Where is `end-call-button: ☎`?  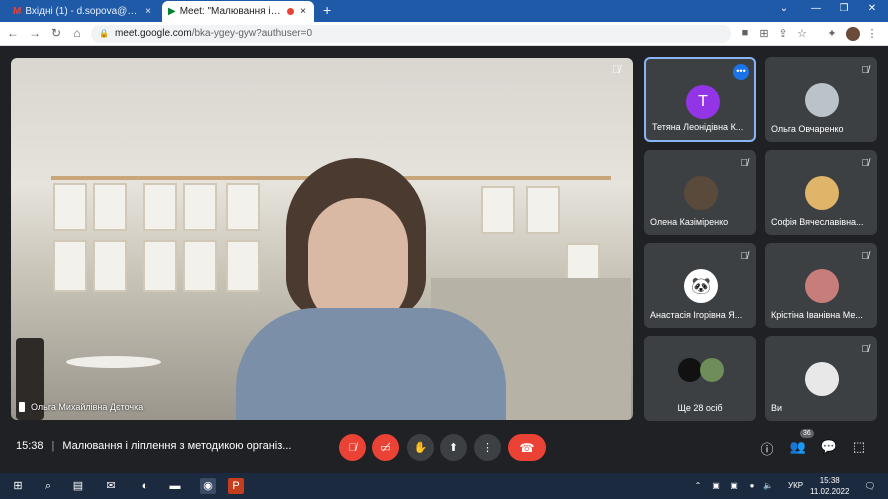 end-call-button: ☎ is located at coordinates (527, 447).